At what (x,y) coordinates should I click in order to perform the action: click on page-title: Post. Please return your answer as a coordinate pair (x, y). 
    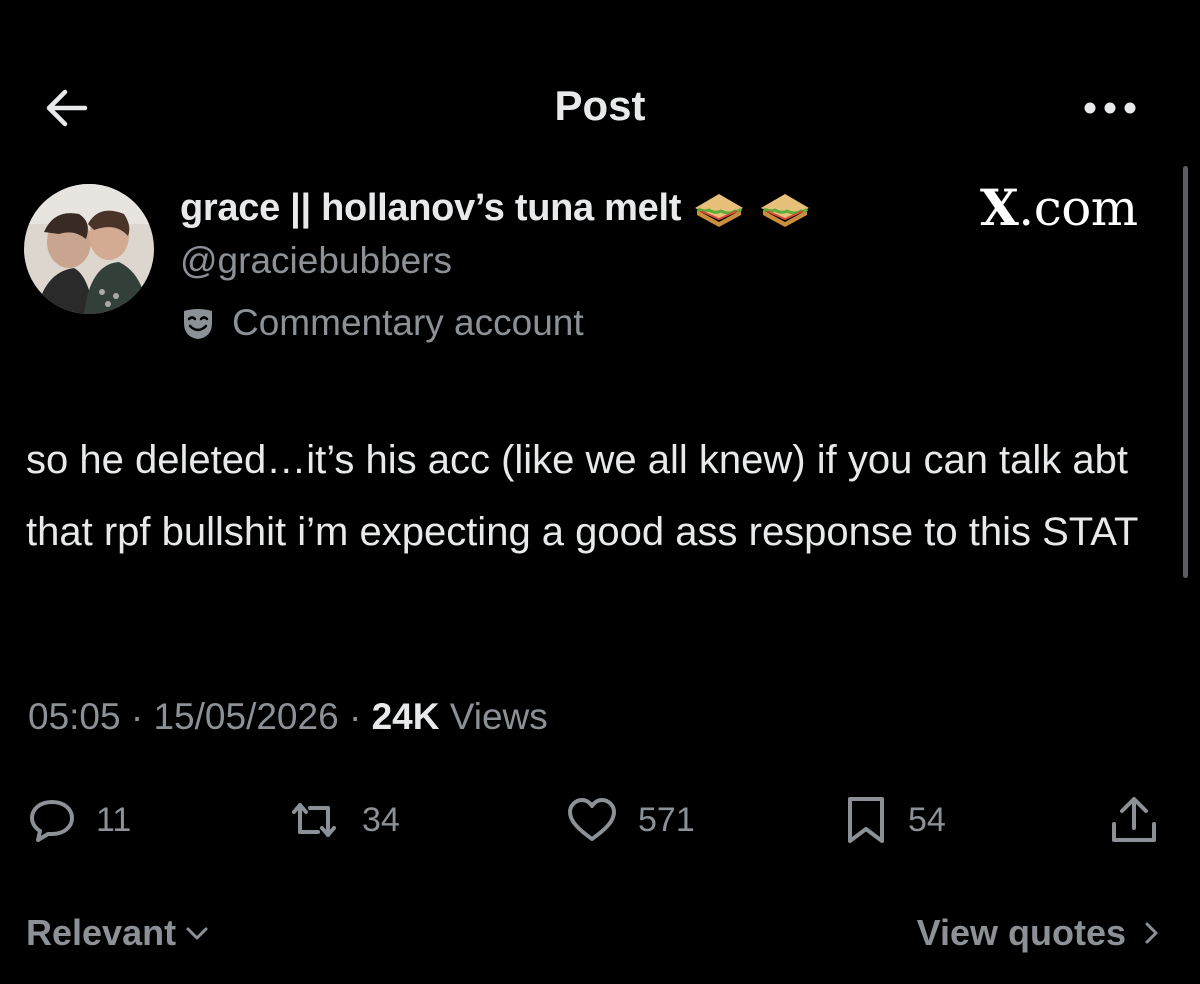
    Looking at the image, I should click on (600, 105).